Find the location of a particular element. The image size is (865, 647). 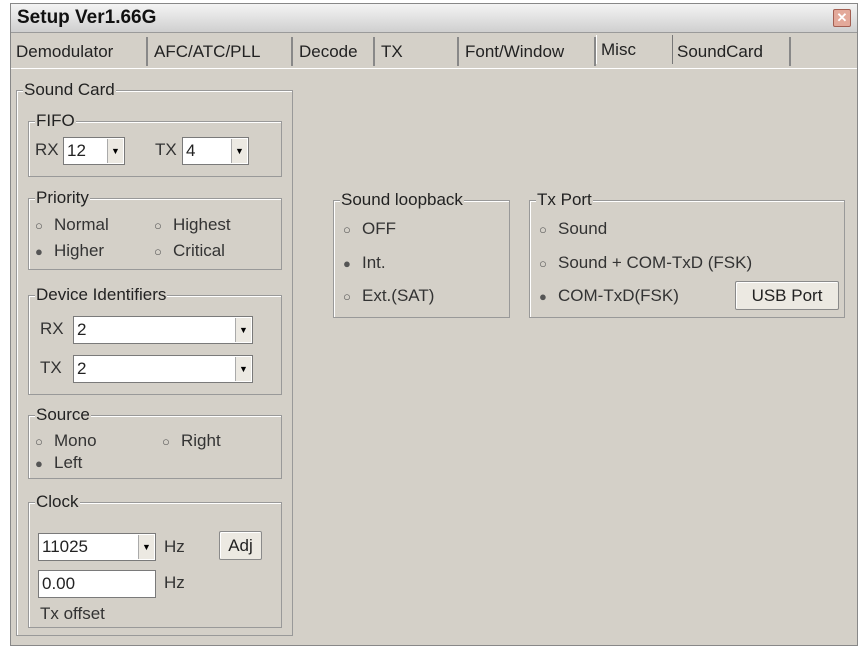

fifo-tx-value: 4 is located at coordinates (191, 150).